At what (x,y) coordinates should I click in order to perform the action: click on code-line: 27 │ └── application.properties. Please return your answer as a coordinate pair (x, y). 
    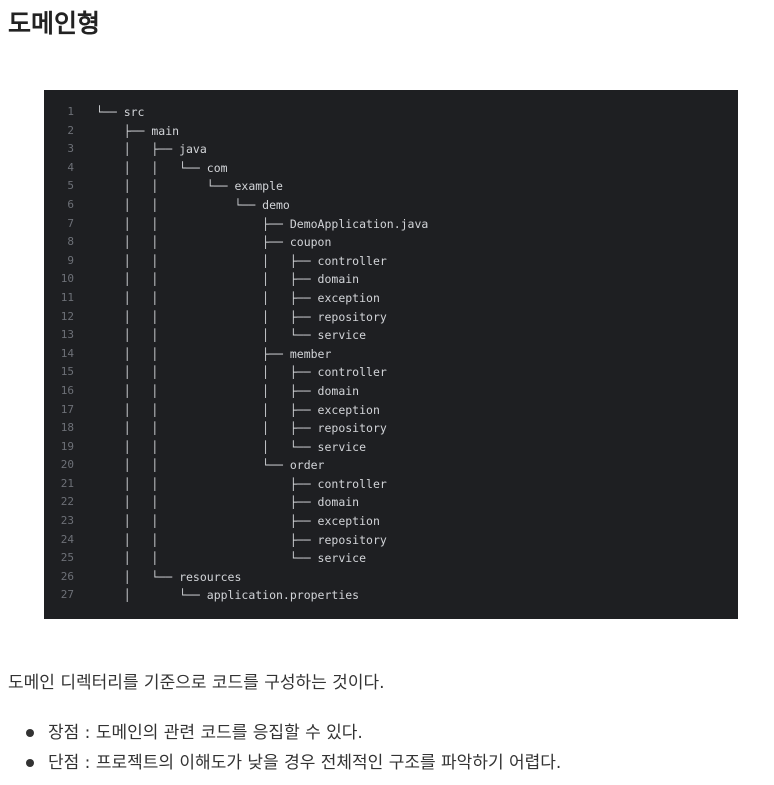
    Looking at the image, I should click on (391, 595).